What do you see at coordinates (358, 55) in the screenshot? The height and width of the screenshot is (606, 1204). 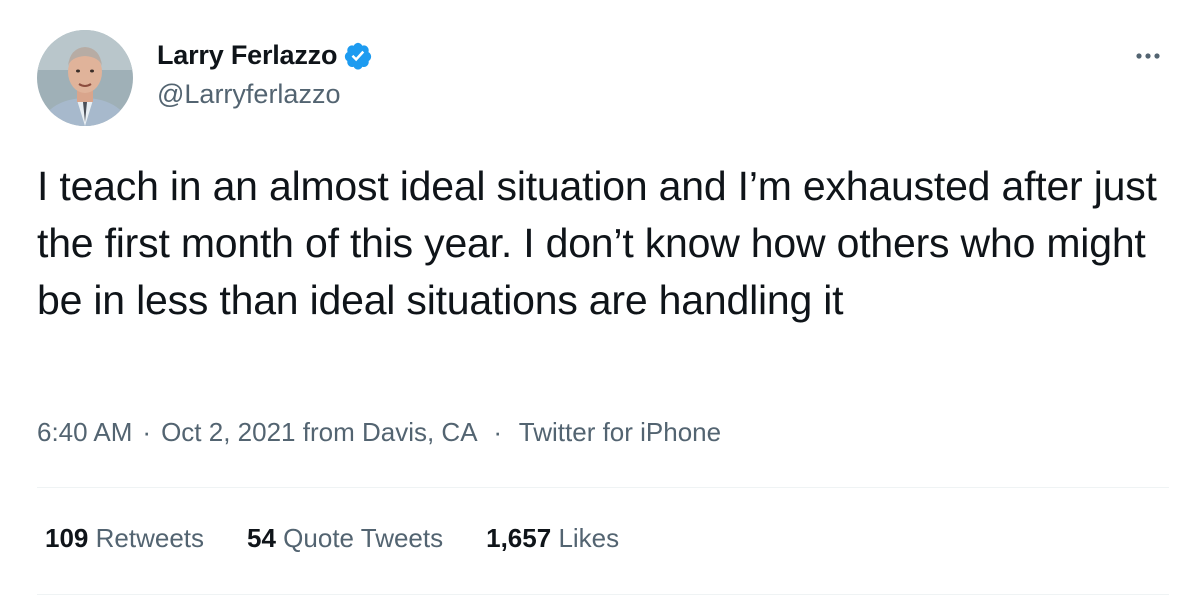 I see `verified-badge-icon` at bounding box center [358, 55].